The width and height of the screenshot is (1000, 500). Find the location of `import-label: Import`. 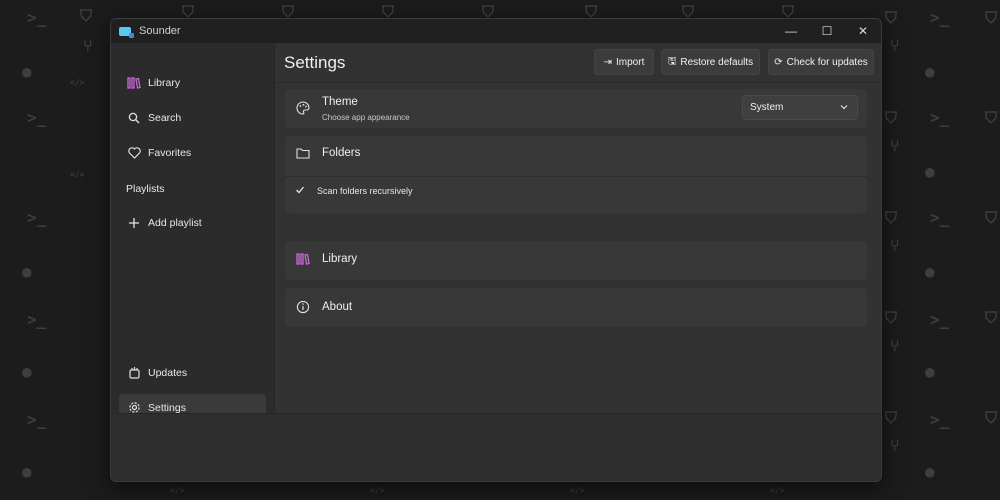

import-label: Import is located at coordinates (630, 62).